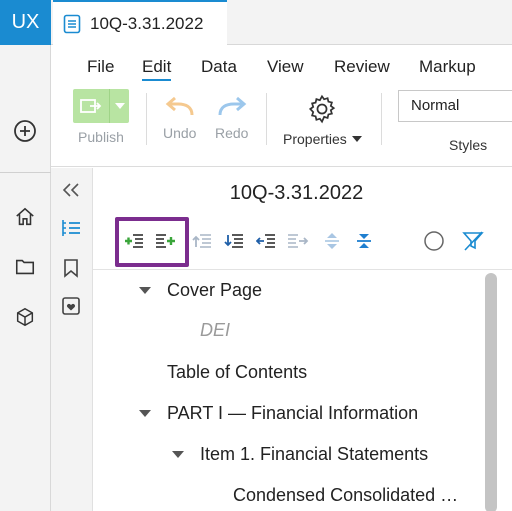  Describe the element at coordinates (232, 106) in the screenshot. I see `redo-icon` at that location.